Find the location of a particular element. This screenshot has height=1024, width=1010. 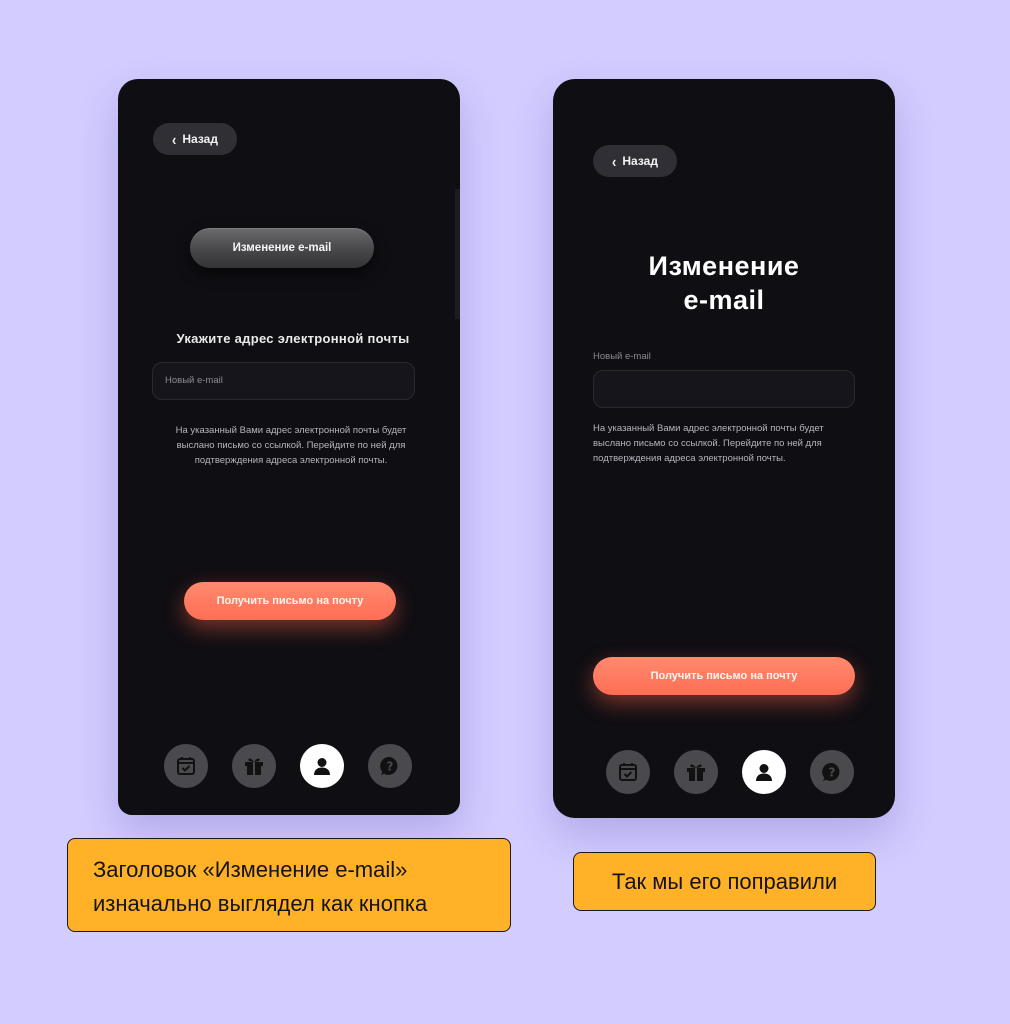

page-title: Изменение e-mail is located at coordinates (724, 283).